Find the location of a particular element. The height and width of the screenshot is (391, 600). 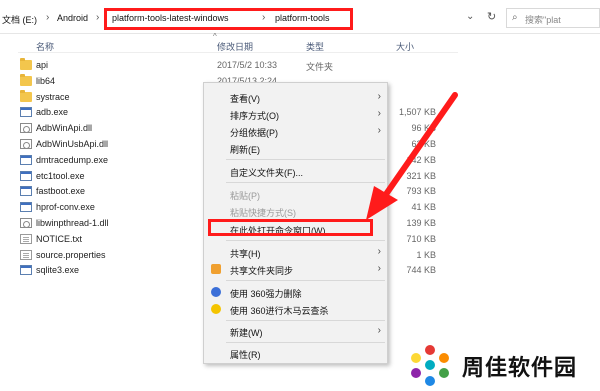

file-name: fastboot.exe is located at coordinates (61, 191).